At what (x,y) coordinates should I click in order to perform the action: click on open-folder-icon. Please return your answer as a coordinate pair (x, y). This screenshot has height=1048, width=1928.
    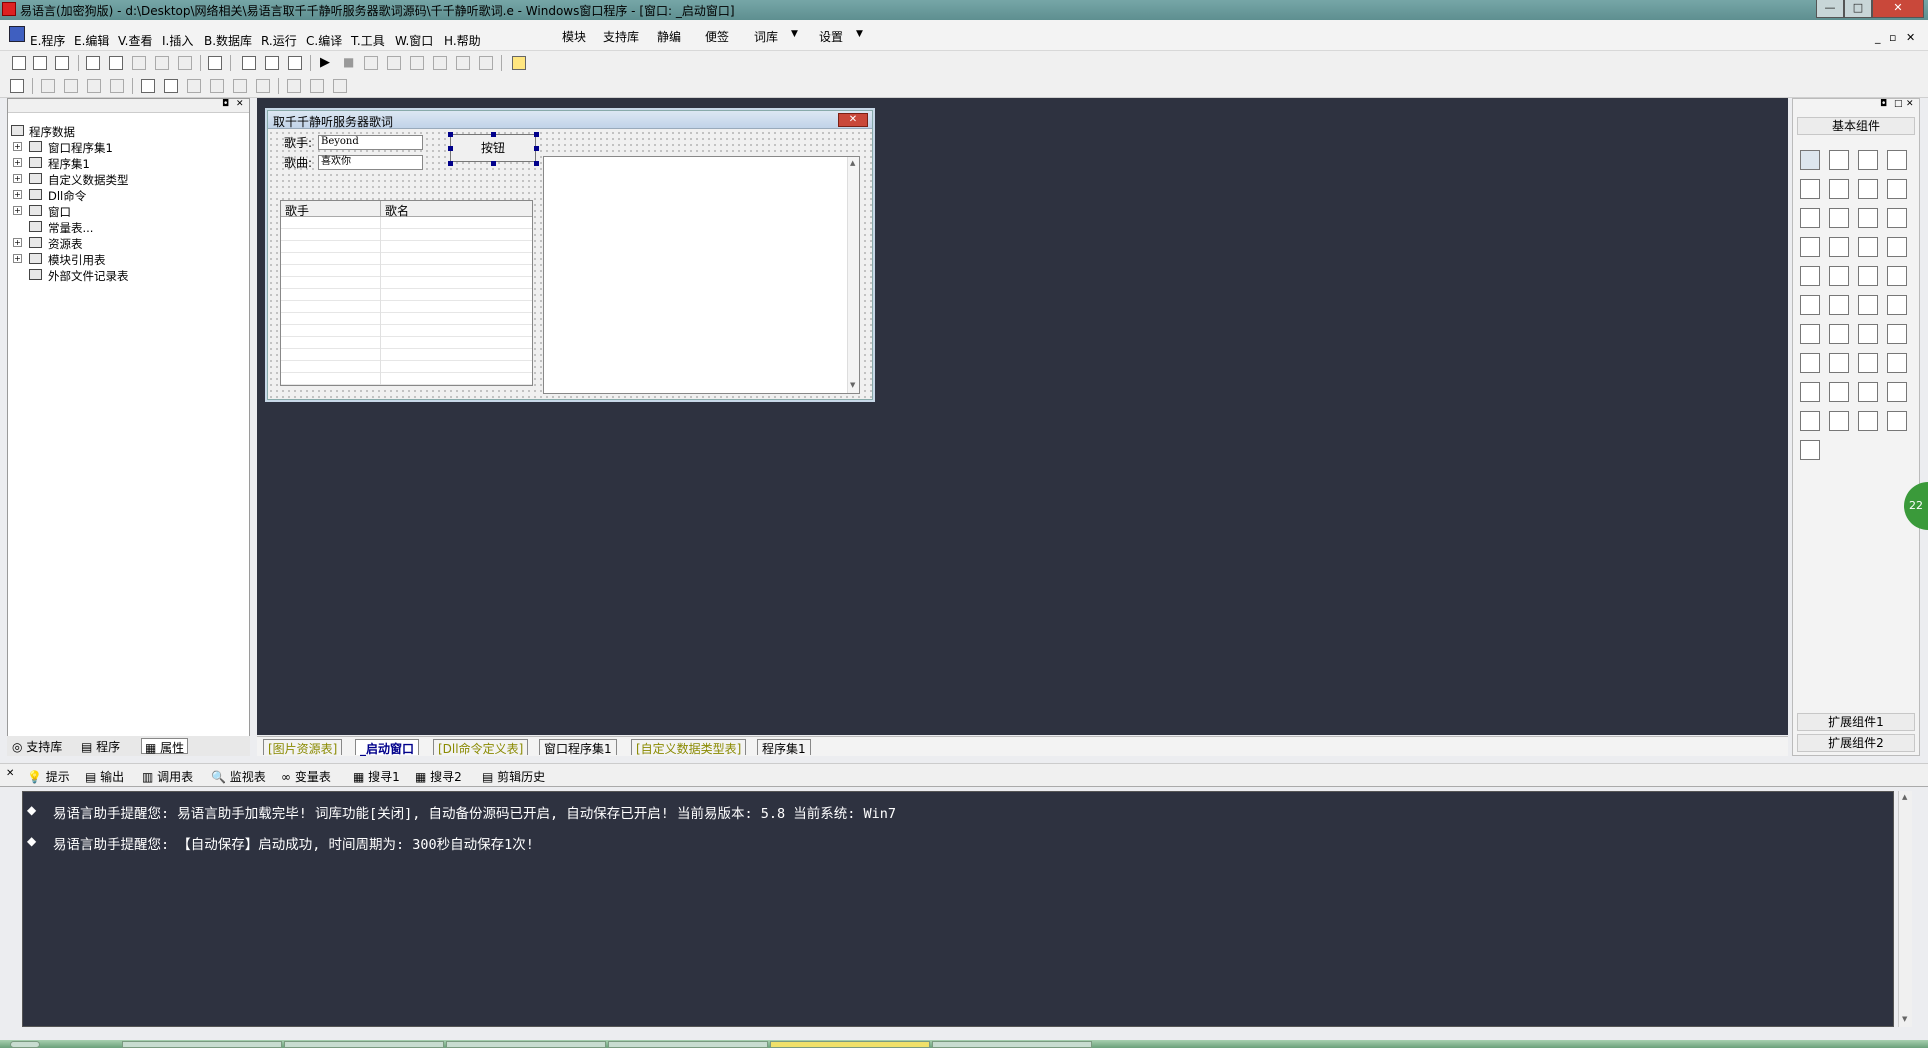
    Looking at the image, I should click on (40, 63).